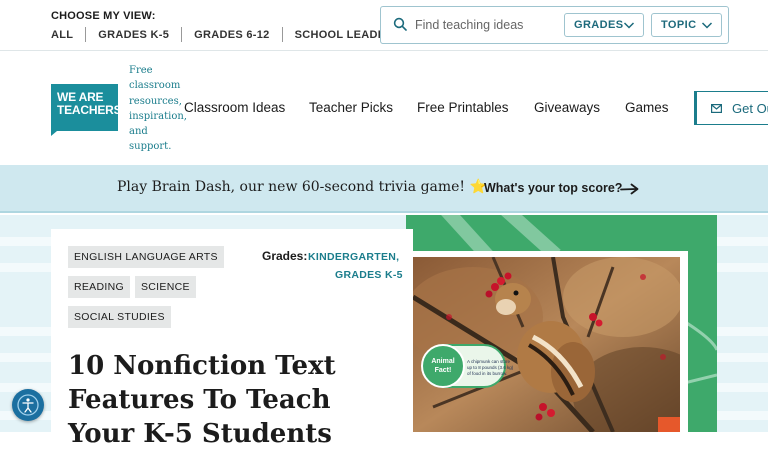 Image resolution: width=768 pixels, height=451 pixels. I want to click on grades-dropdown: GRADES, so click(604, 25).